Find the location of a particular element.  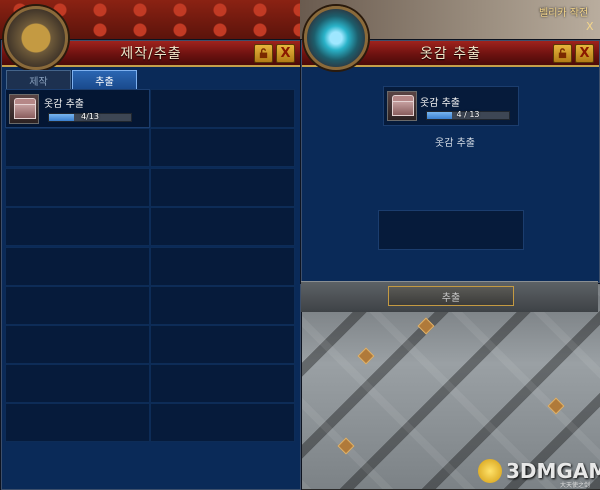

extract-button-label: 추출 is located at coordinates (451, 298).